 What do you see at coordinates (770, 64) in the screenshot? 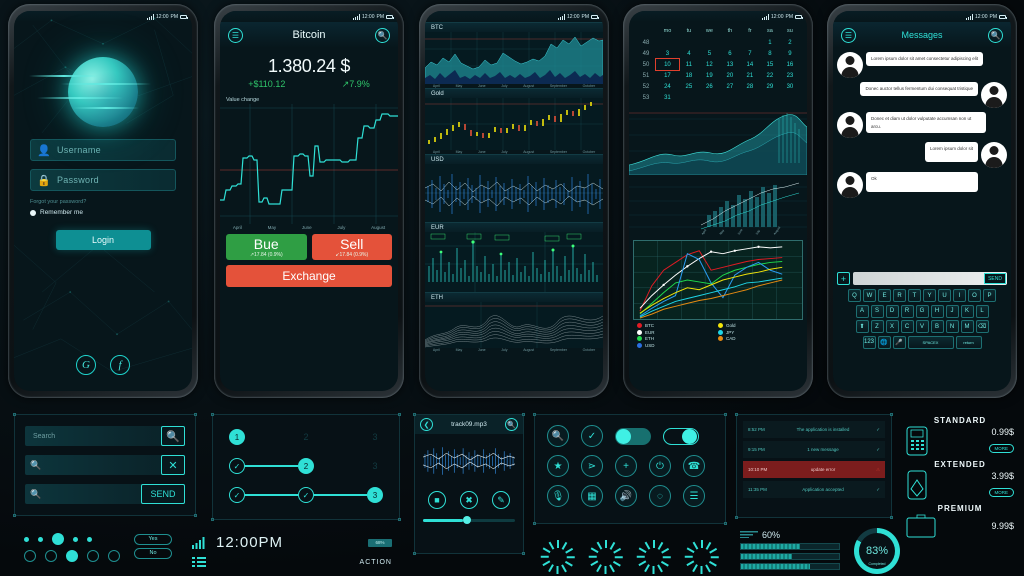
I see `calendar-day: 15` at bounding box center [770, 64].